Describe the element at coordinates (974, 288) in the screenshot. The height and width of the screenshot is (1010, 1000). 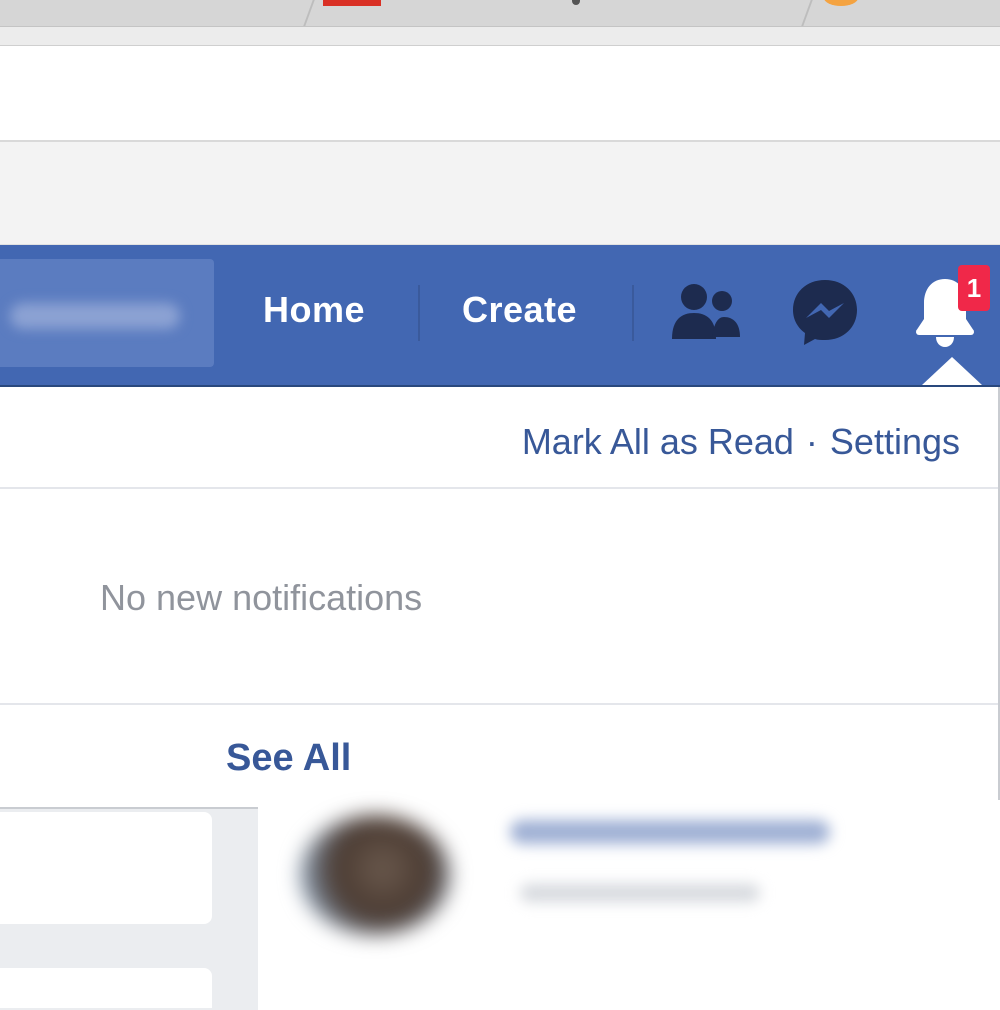
I see `notifications-badge: 1` at that location.